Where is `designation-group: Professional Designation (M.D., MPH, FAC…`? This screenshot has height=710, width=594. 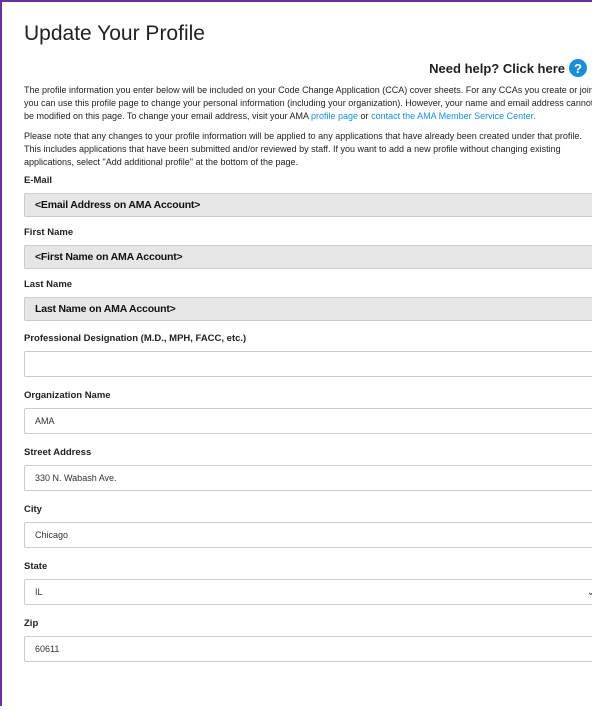
designation-group: Professional Designation (M.D., MPH, FAC… is located at coordinates (308, 355).